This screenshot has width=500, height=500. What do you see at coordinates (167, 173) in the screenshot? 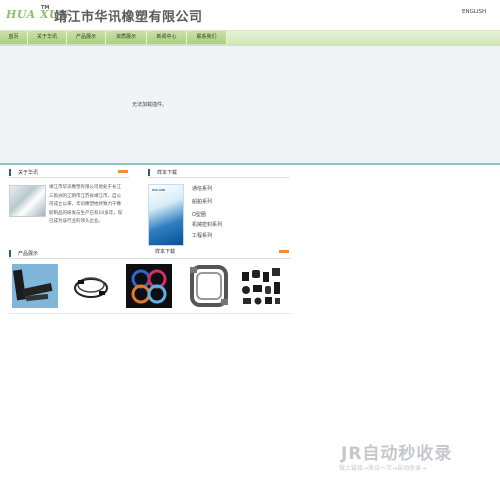
I see `samples-title: 样本下载` at bounding box center [167, 173].